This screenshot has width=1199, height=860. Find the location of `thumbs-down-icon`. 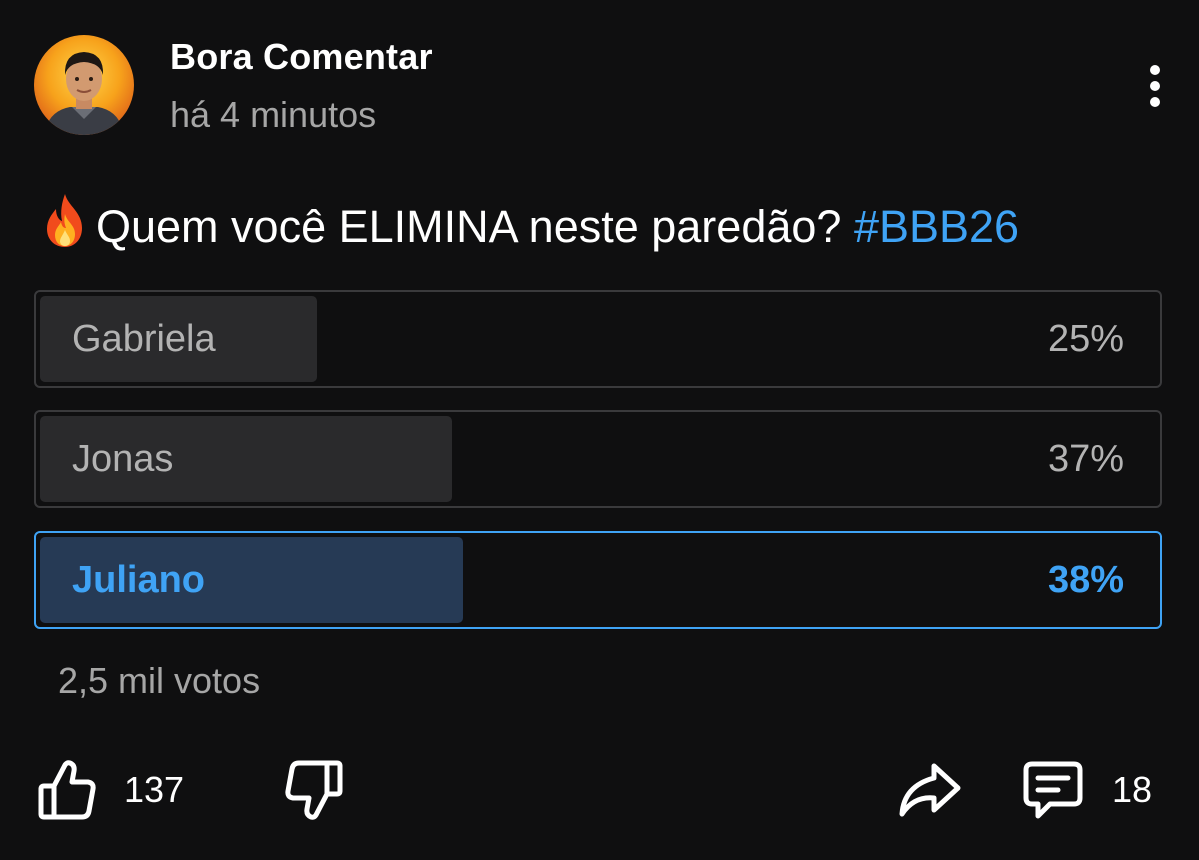

thumbs-down-icon is located at coordinates (314, 790).